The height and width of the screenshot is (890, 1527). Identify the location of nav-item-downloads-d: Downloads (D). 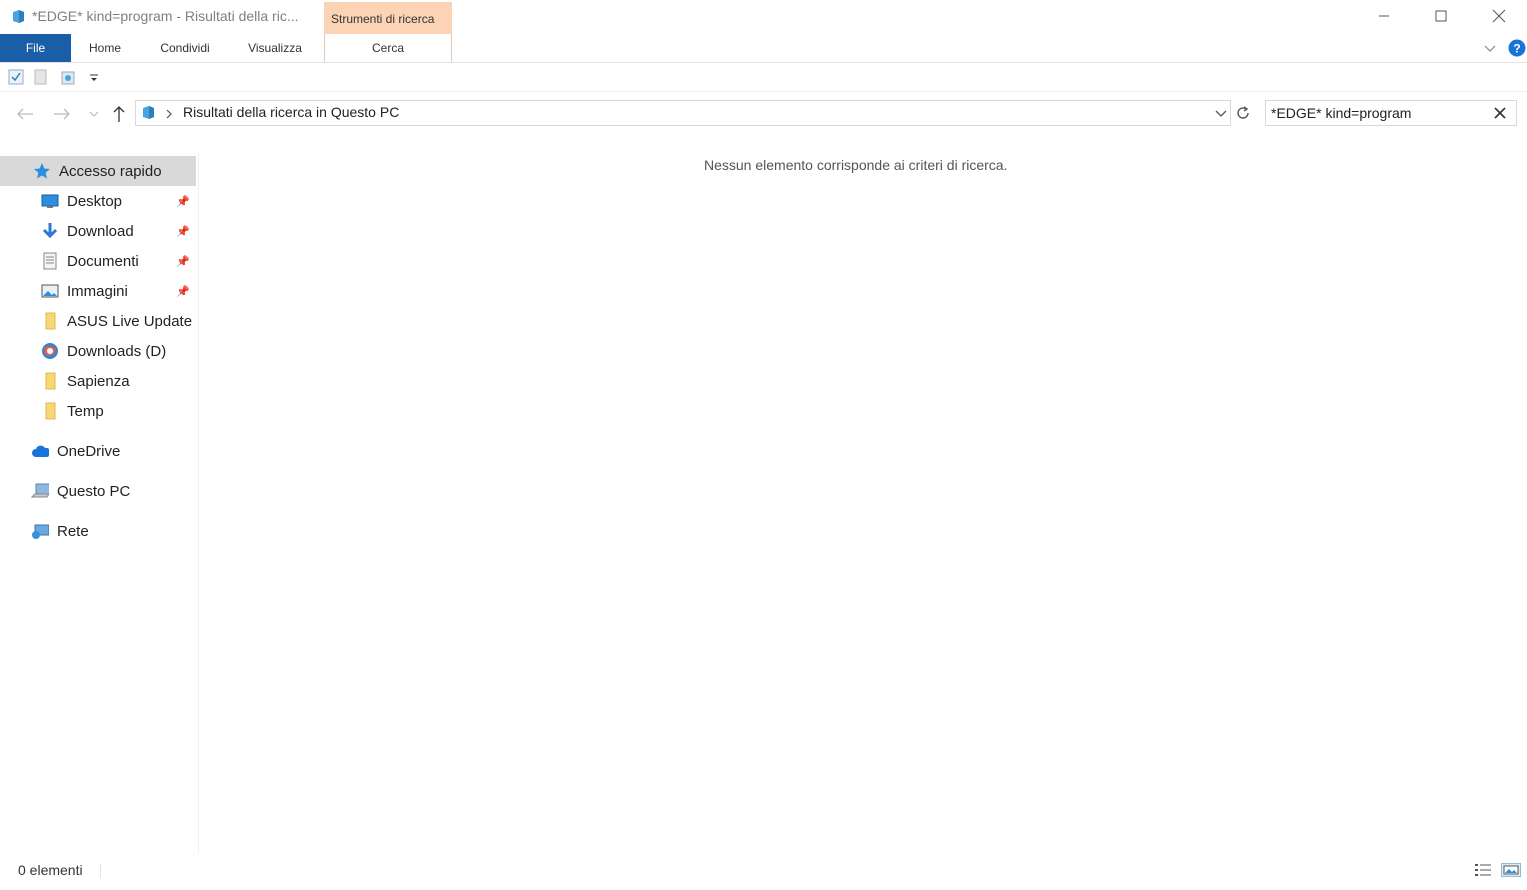
(118, 351).